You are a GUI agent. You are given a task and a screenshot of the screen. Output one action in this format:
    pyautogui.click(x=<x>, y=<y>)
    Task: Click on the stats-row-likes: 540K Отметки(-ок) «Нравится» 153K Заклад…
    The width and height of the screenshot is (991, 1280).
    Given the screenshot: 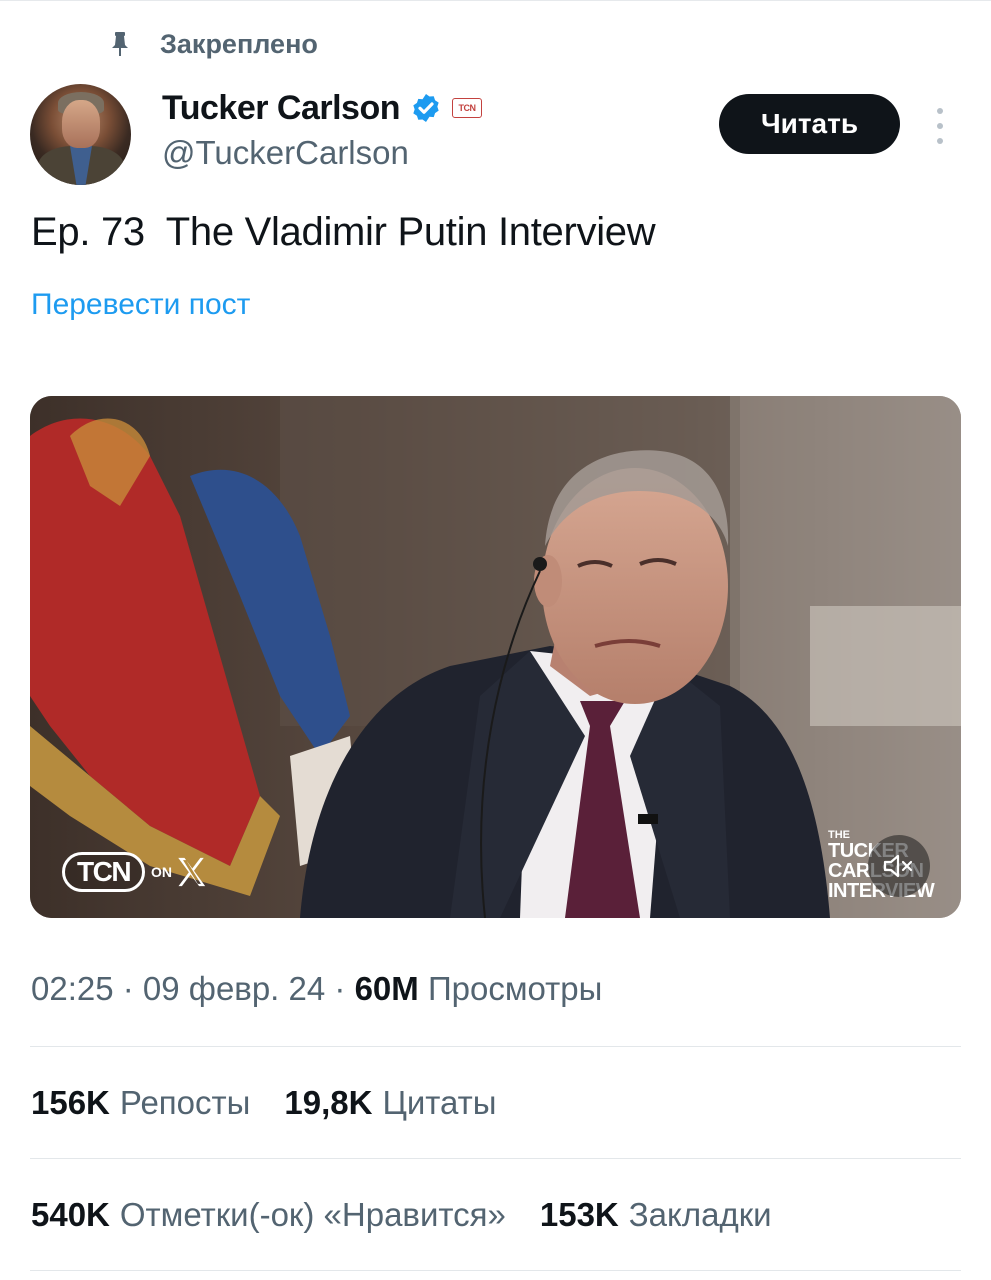 What is the action you would take?
    pyautogui.click(x=401, y=1215)
    